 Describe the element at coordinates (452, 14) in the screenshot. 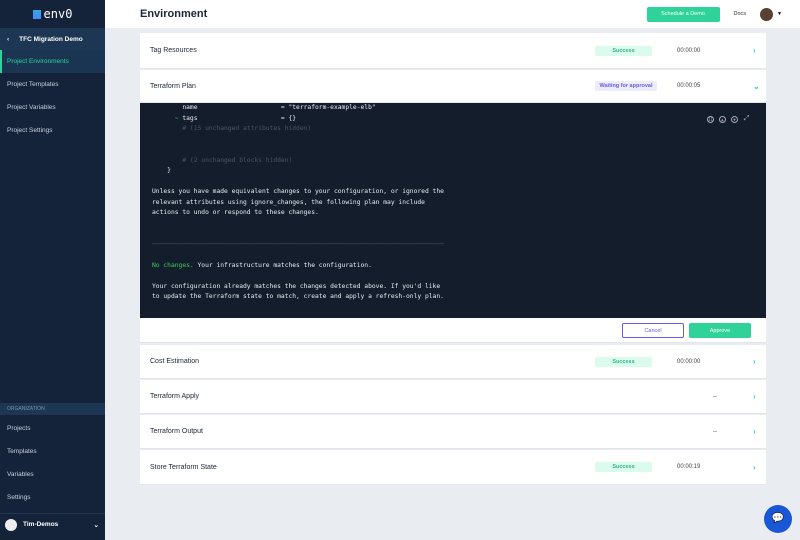

I see `header: Environment Schedule a Demo Docs ▼` at that location.